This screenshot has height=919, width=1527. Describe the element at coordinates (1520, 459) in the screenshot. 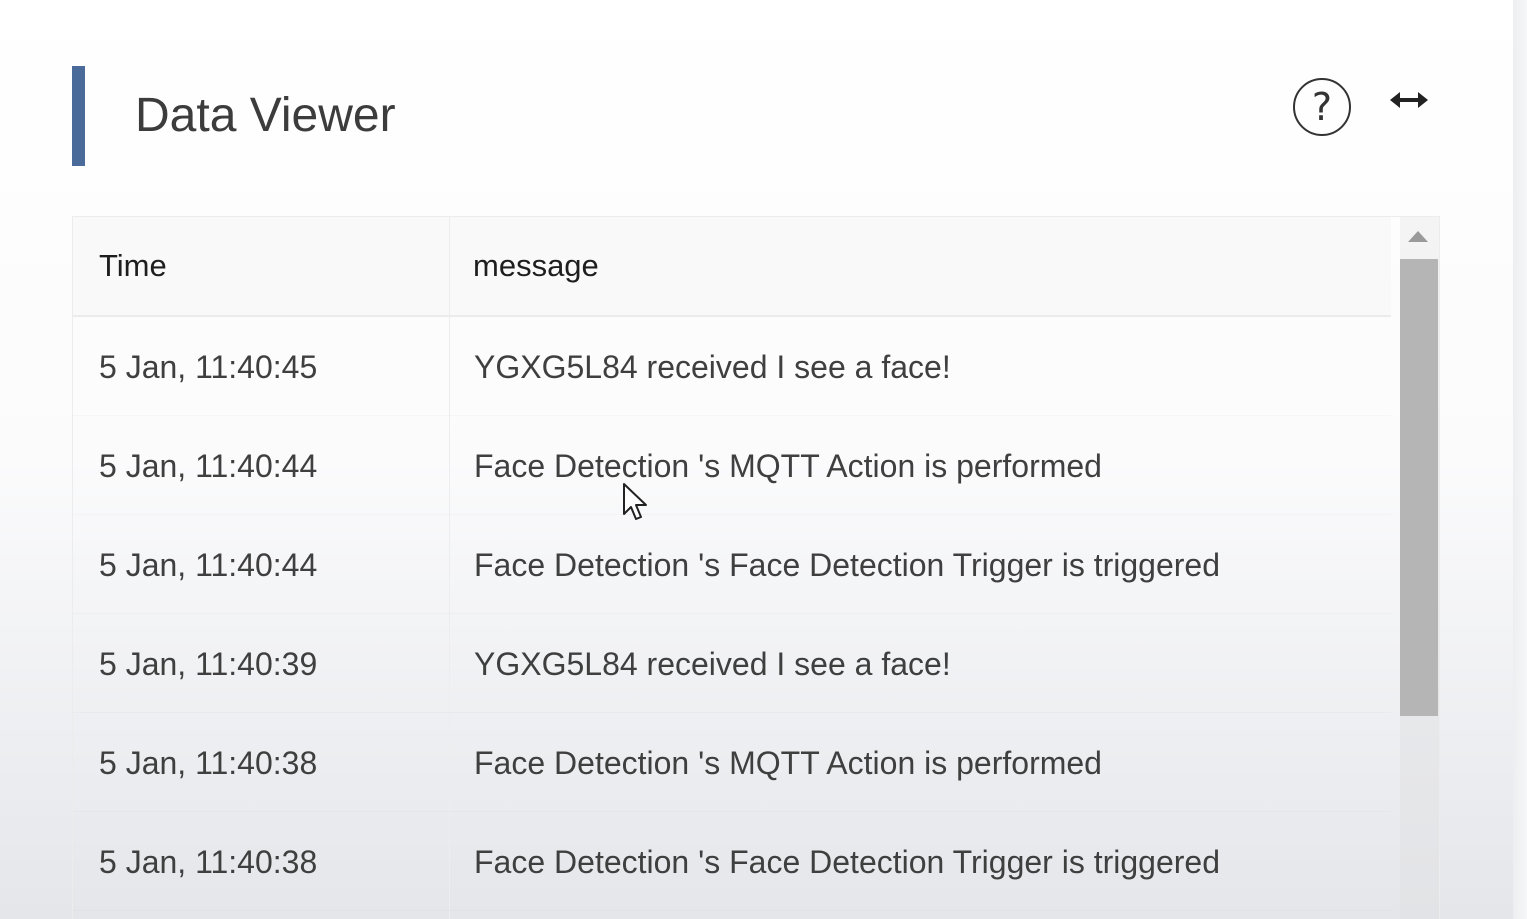

I see `page-edge` at that location.